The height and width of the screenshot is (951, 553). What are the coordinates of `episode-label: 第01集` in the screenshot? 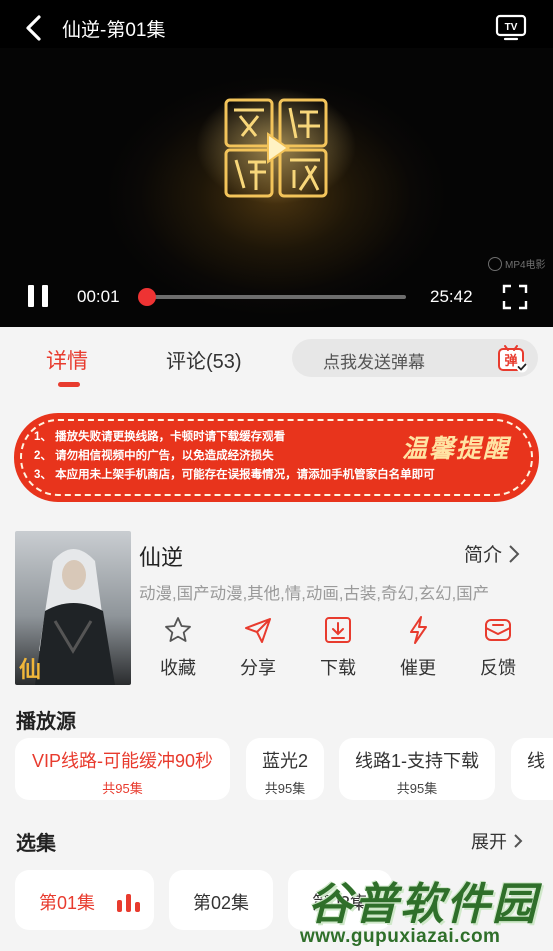 It's located at (67, 903).